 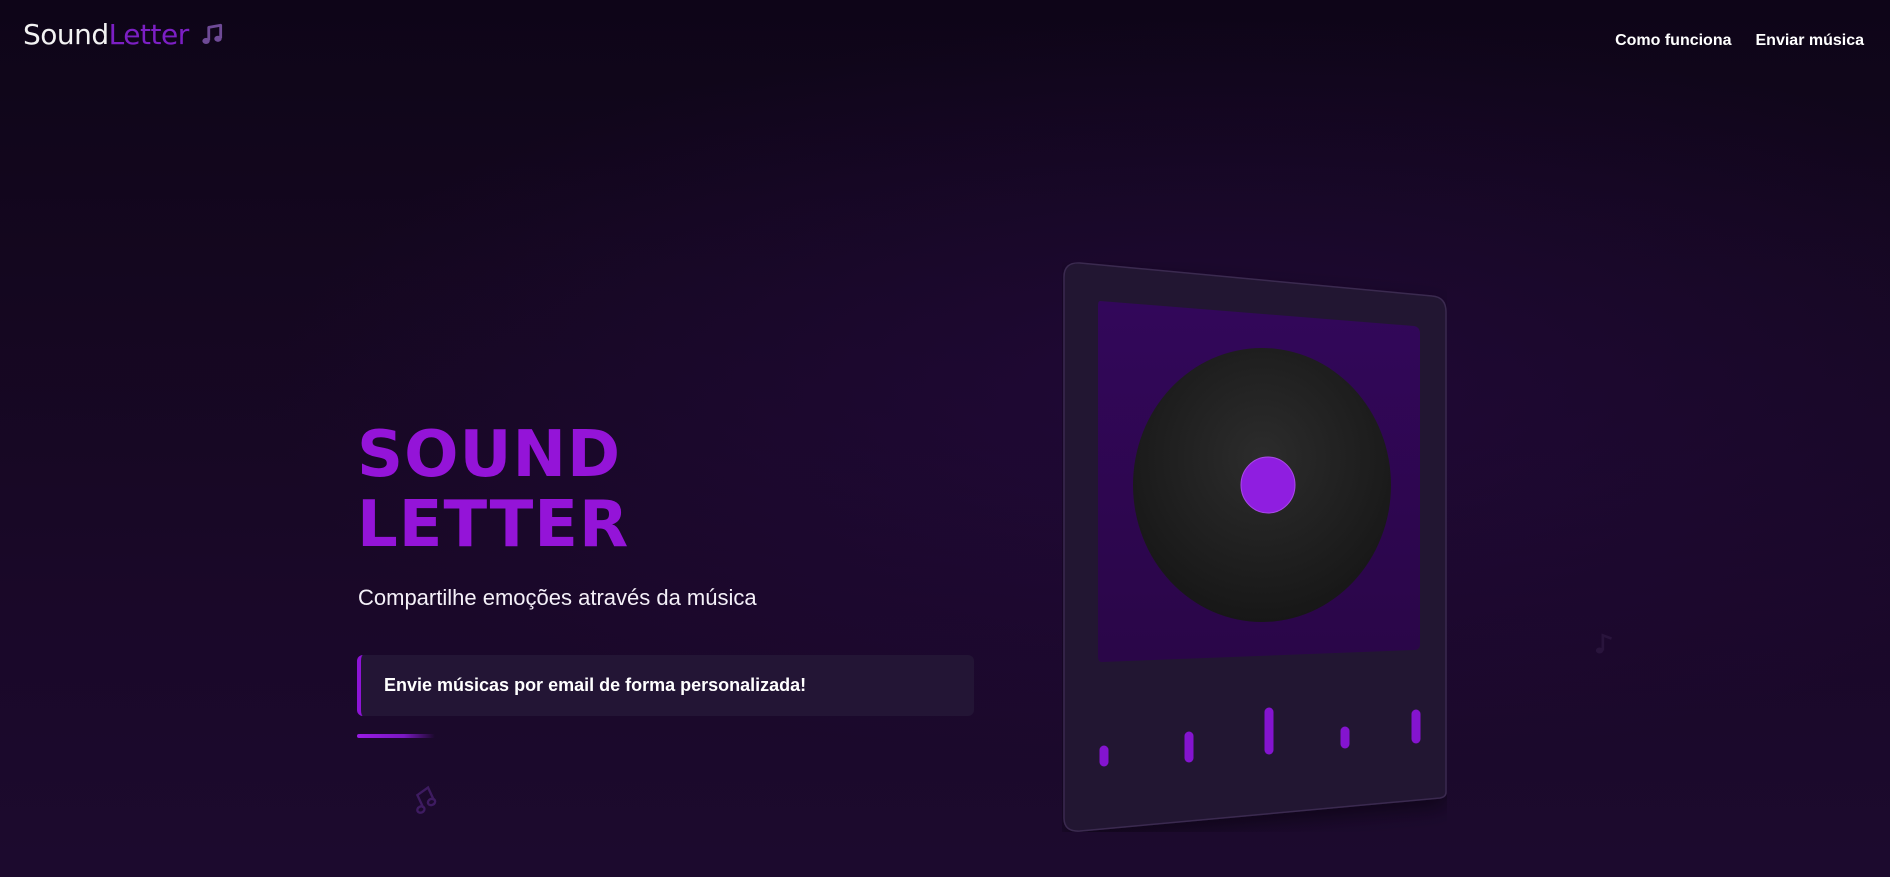 I want to click on brand-name-sound: Sound, so click(x=66, y=34).